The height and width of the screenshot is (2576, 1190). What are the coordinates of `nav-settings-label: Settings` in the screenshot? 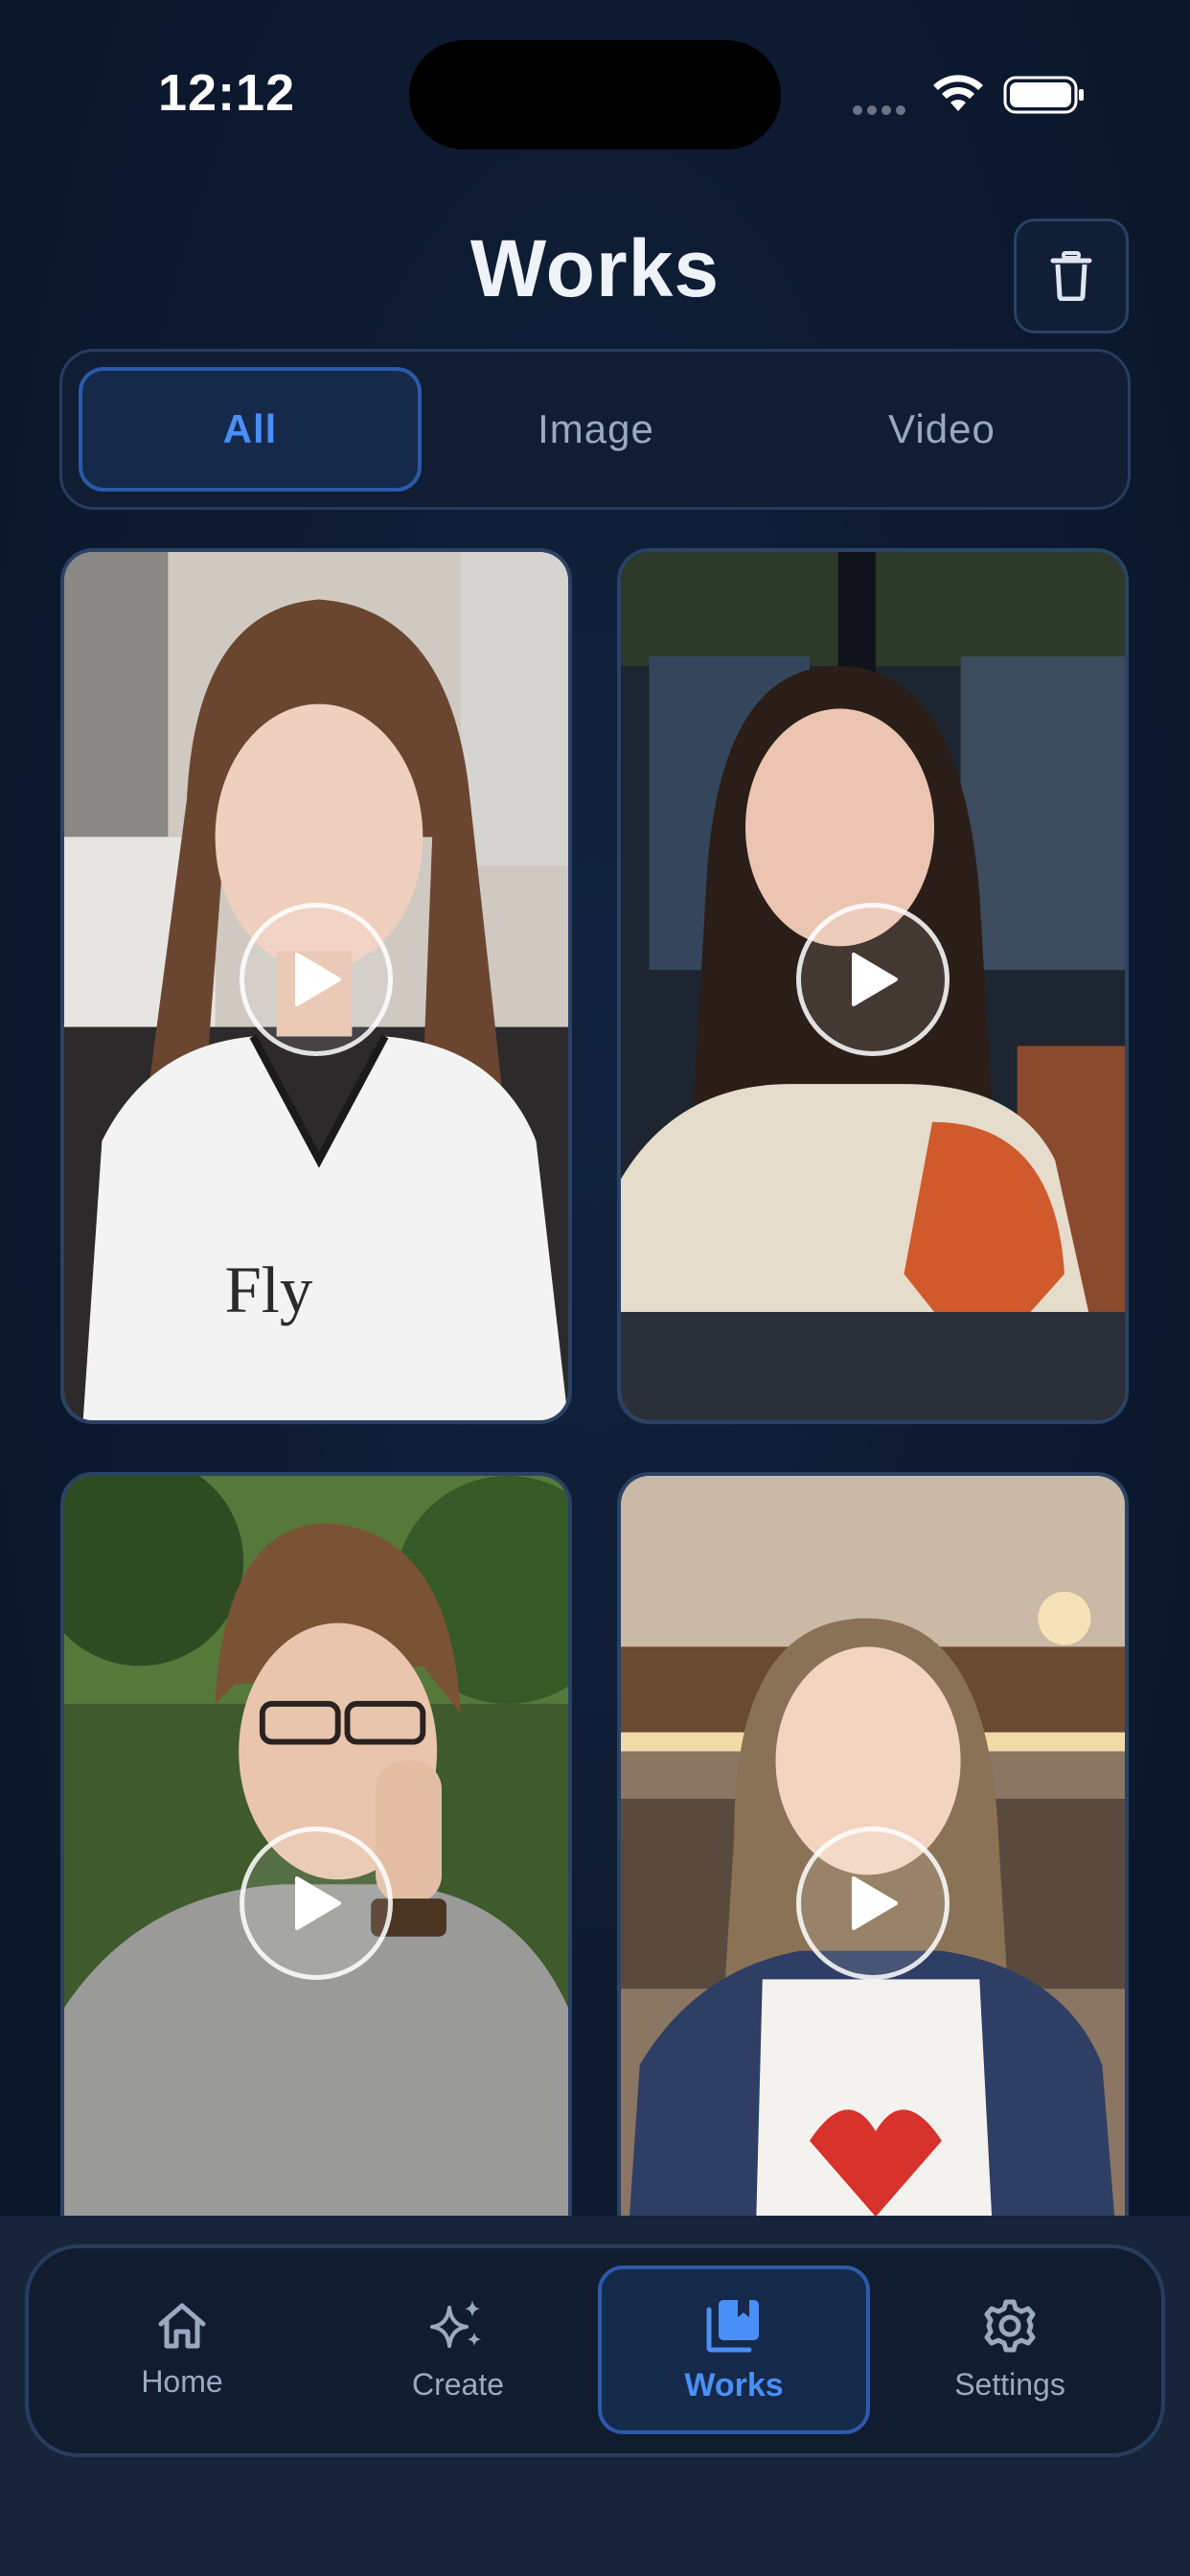 It's located at (1010, 2384).